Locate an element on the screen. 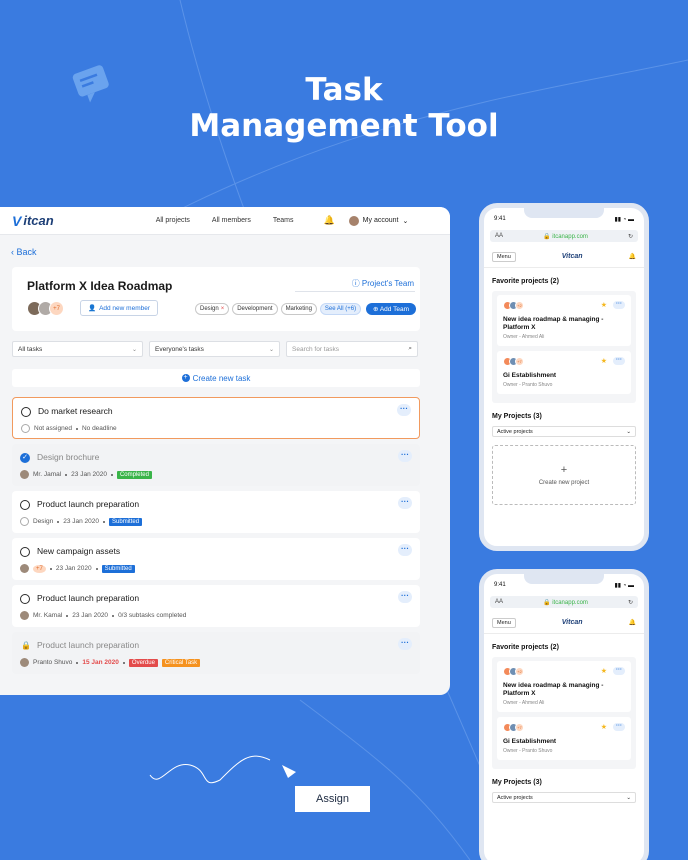 Image resolution: width=688 pixels, height=860 pixels. status-badge: Completed is located at coordinates (134, 474).